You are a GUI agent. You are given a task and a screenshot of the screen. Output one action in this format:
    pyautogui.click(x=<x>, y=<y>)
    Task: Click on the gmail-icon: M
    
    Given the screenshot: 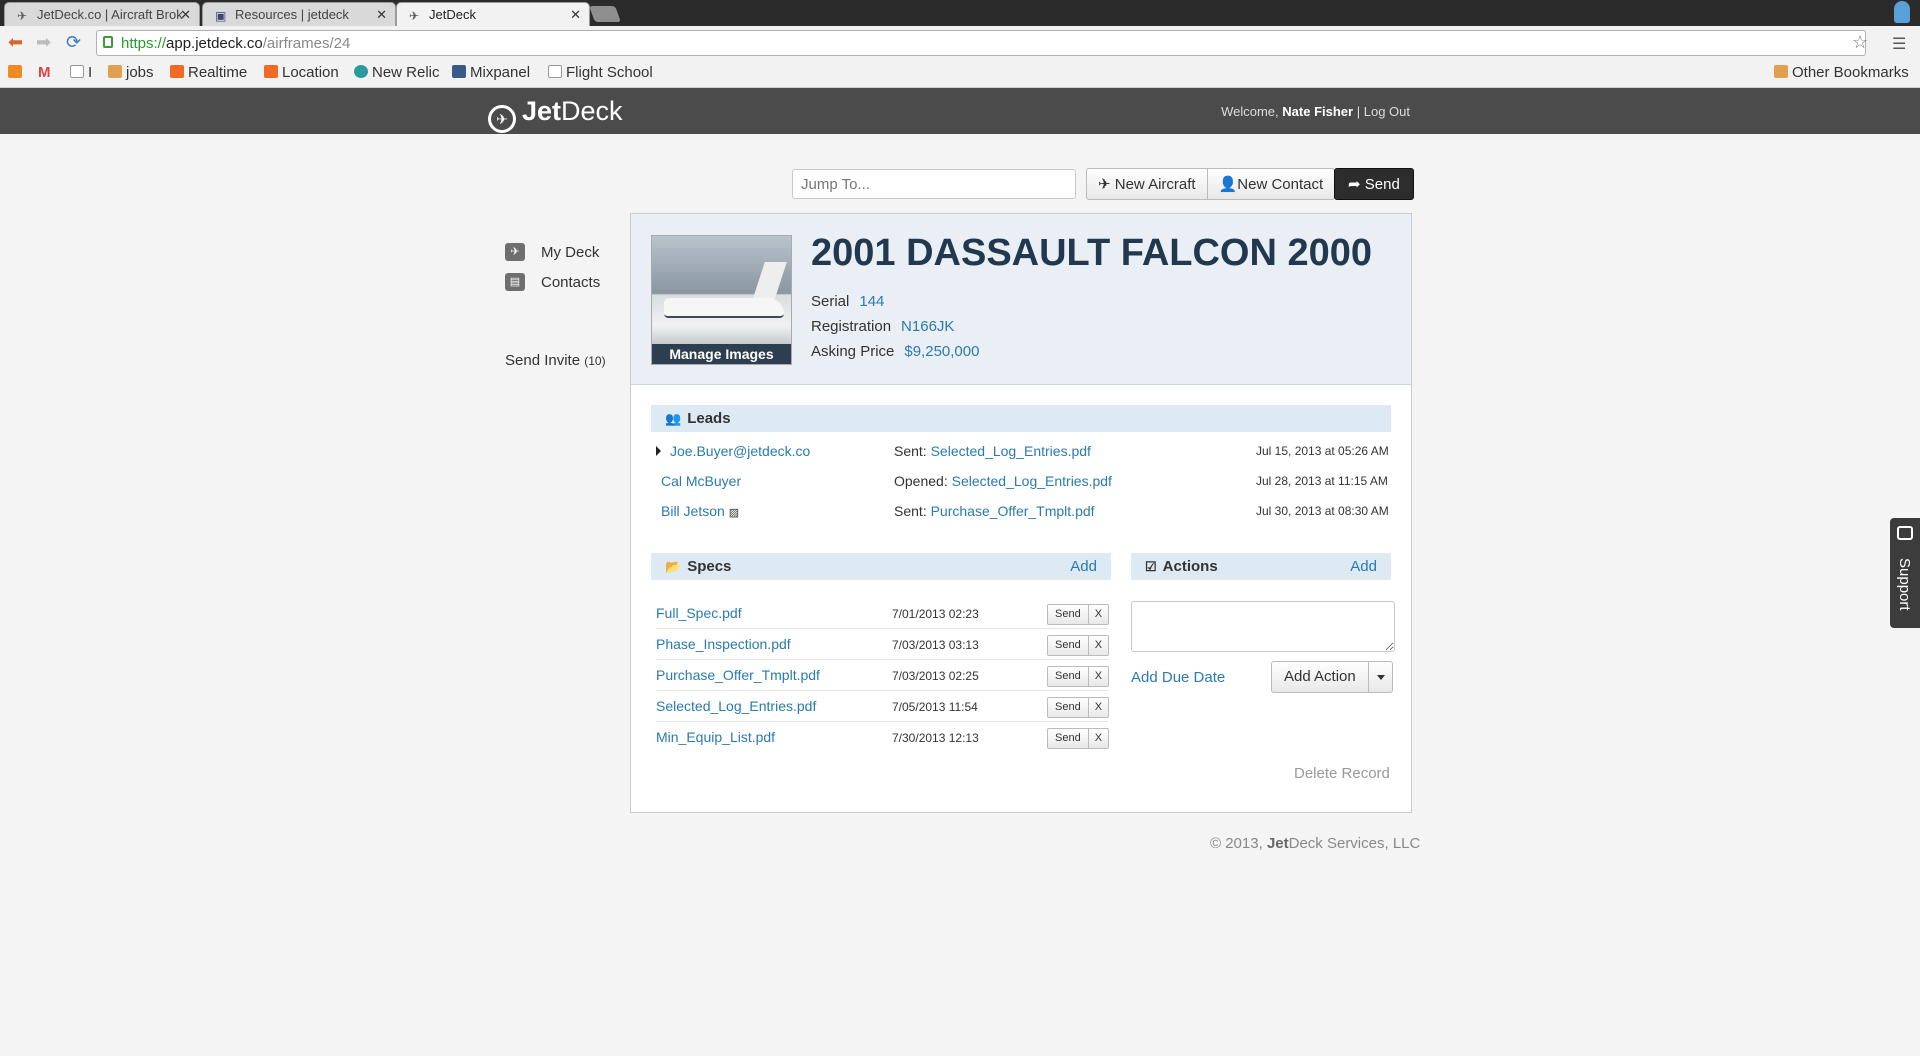 What is the action you would take?
    pyautogui.click(x=44, y=72)
    